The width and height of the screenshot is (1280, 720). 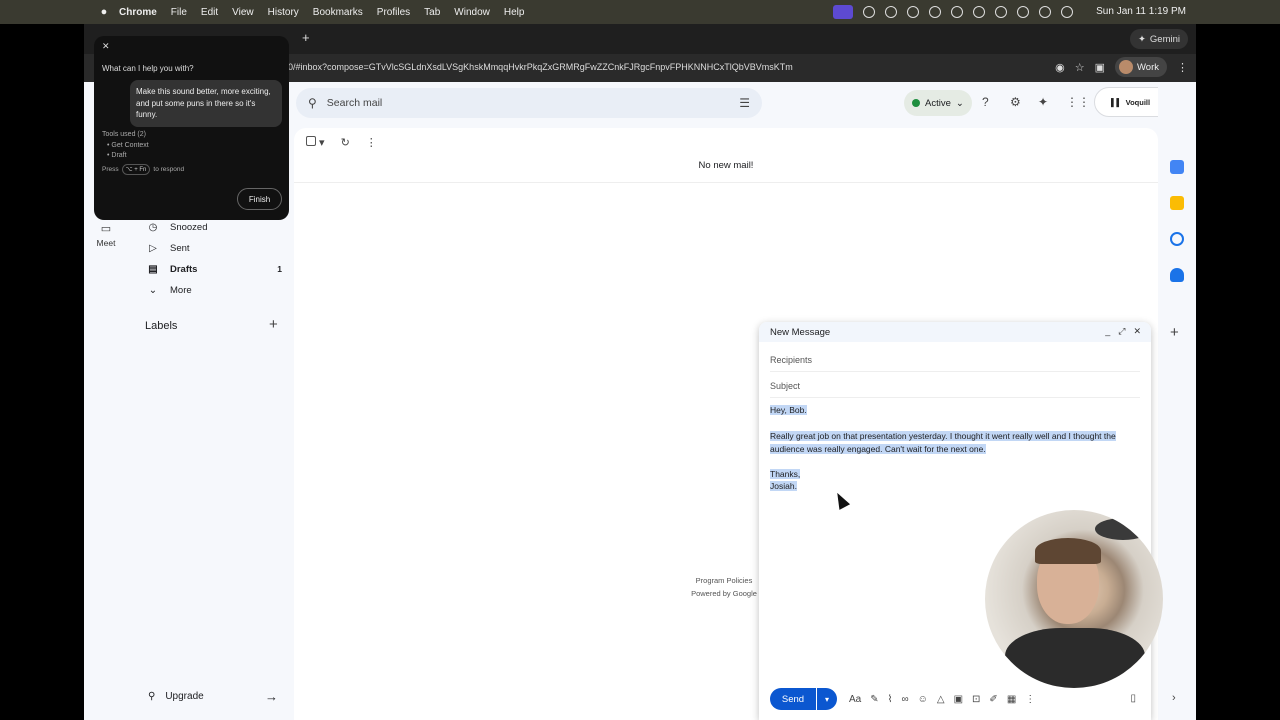 What do you see at coordinates (208, 227) in the screenshot?
I see `sidebar-item-snoozed: ◷ Snoozed` at bounding box center [208, 227].